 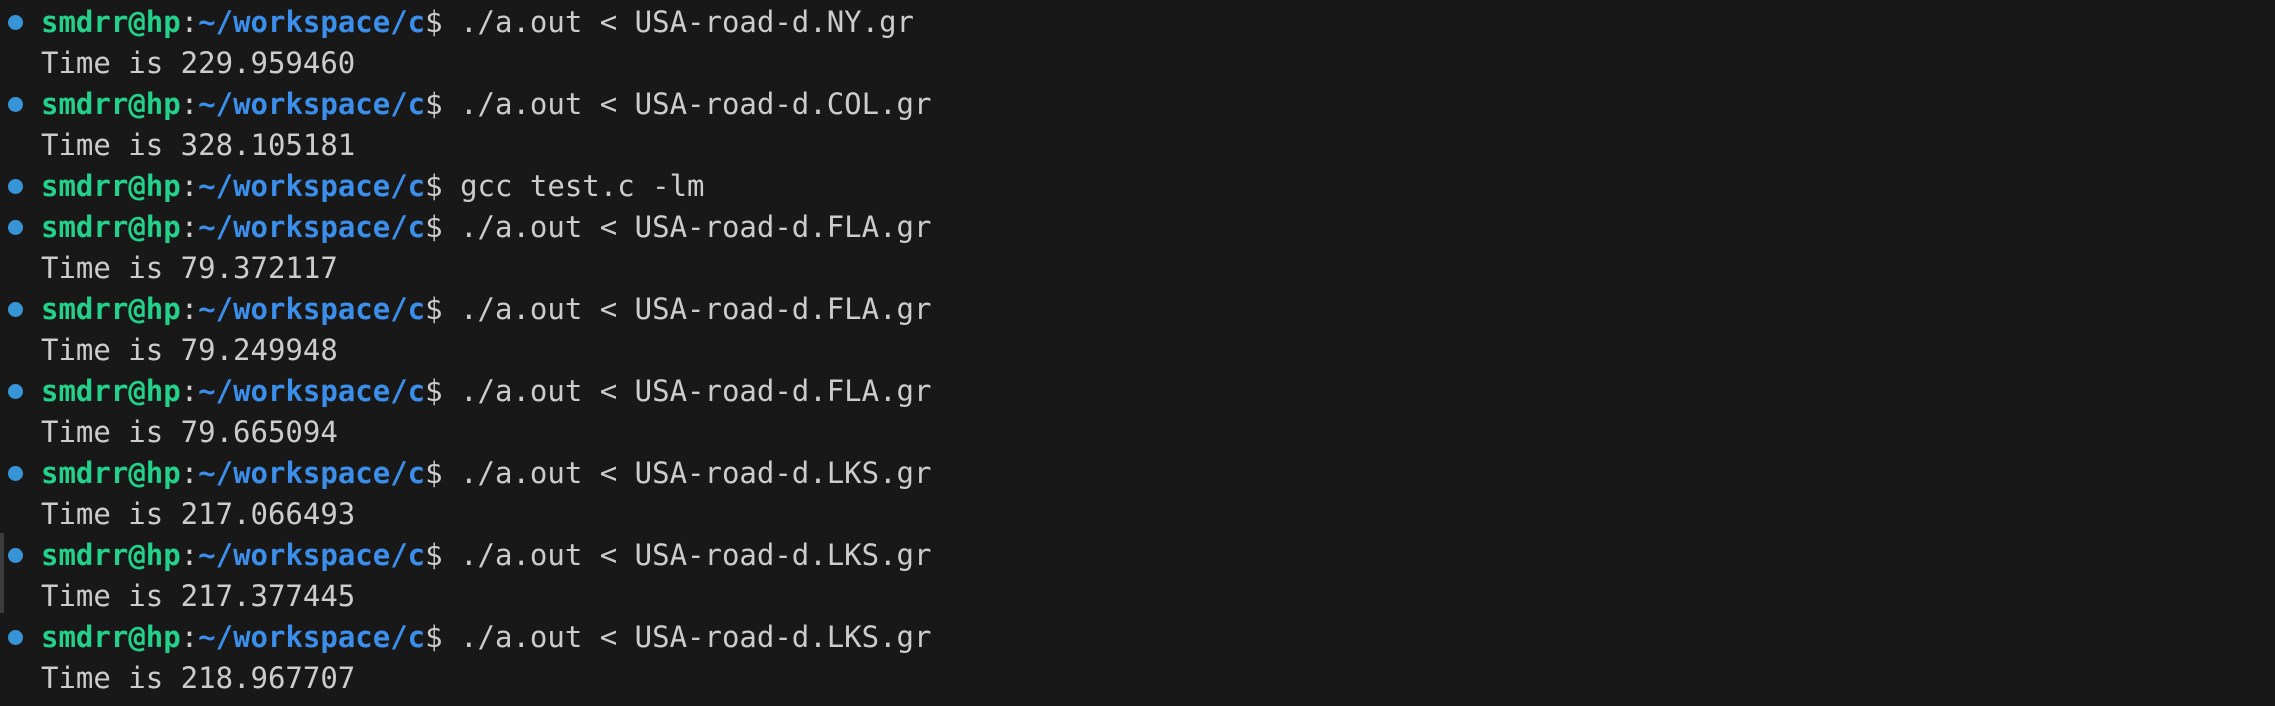 What do you see at coordinates (198, 145) in the screenshot?
I see `output-text: Time is 328.105181` at bounding box center [198, 145].